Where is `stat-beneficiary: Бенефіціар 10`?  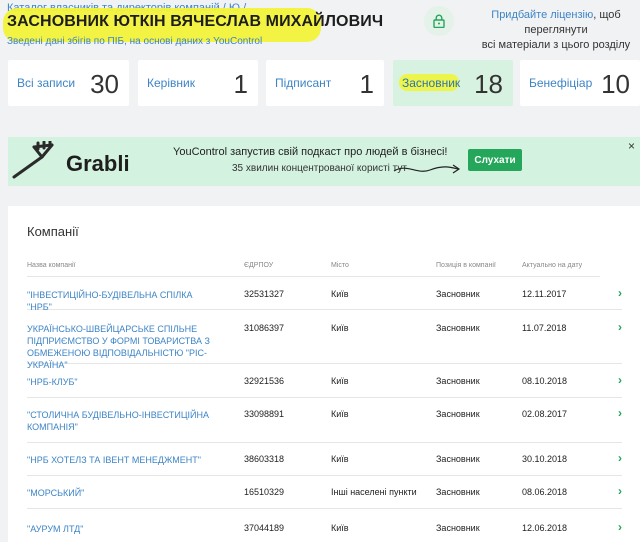 stat-beneficiary: Бенефіціар 10 is located at coordinates (580, 83).